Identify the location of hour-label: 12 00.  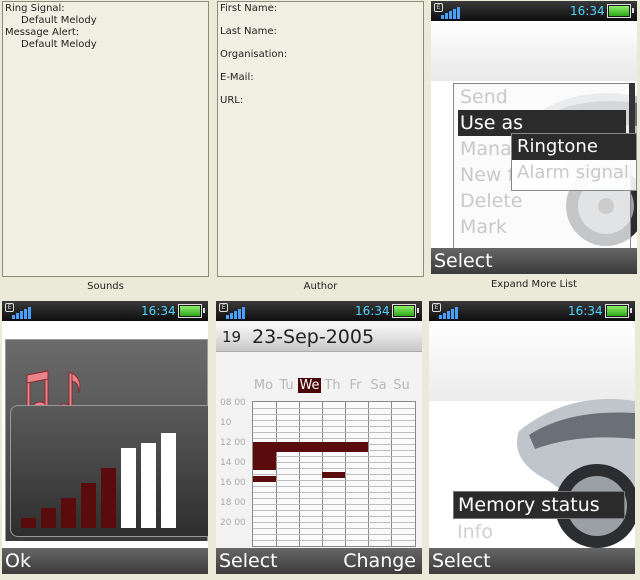
(233, 443).